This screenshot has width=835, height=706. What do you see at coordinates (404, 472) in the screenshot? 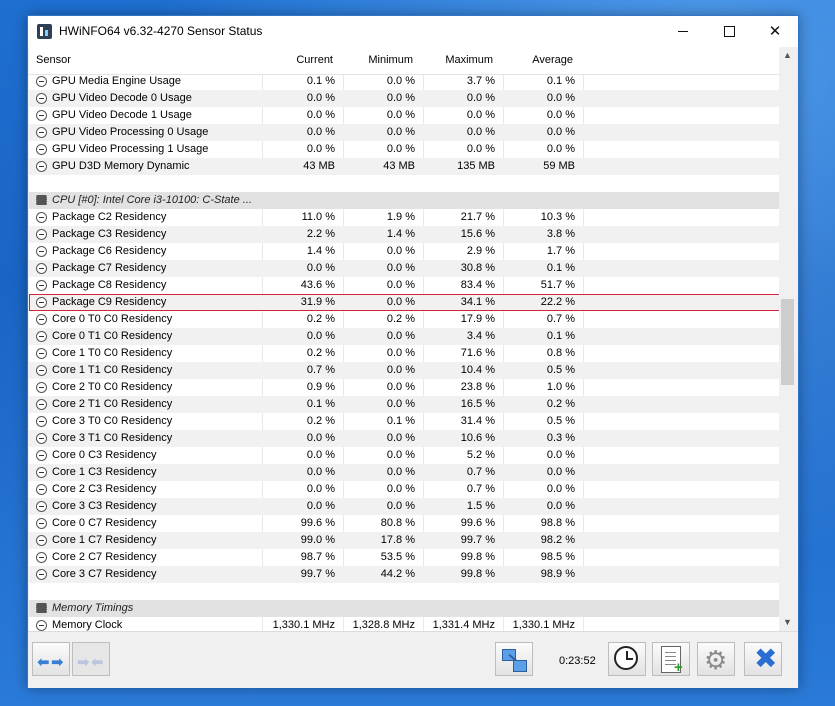
I see `sensor-row: Core 1 C3 Residency 0.0 % 0.0 % 0.7 % 0.0 %` at bounding box center [404, 472].